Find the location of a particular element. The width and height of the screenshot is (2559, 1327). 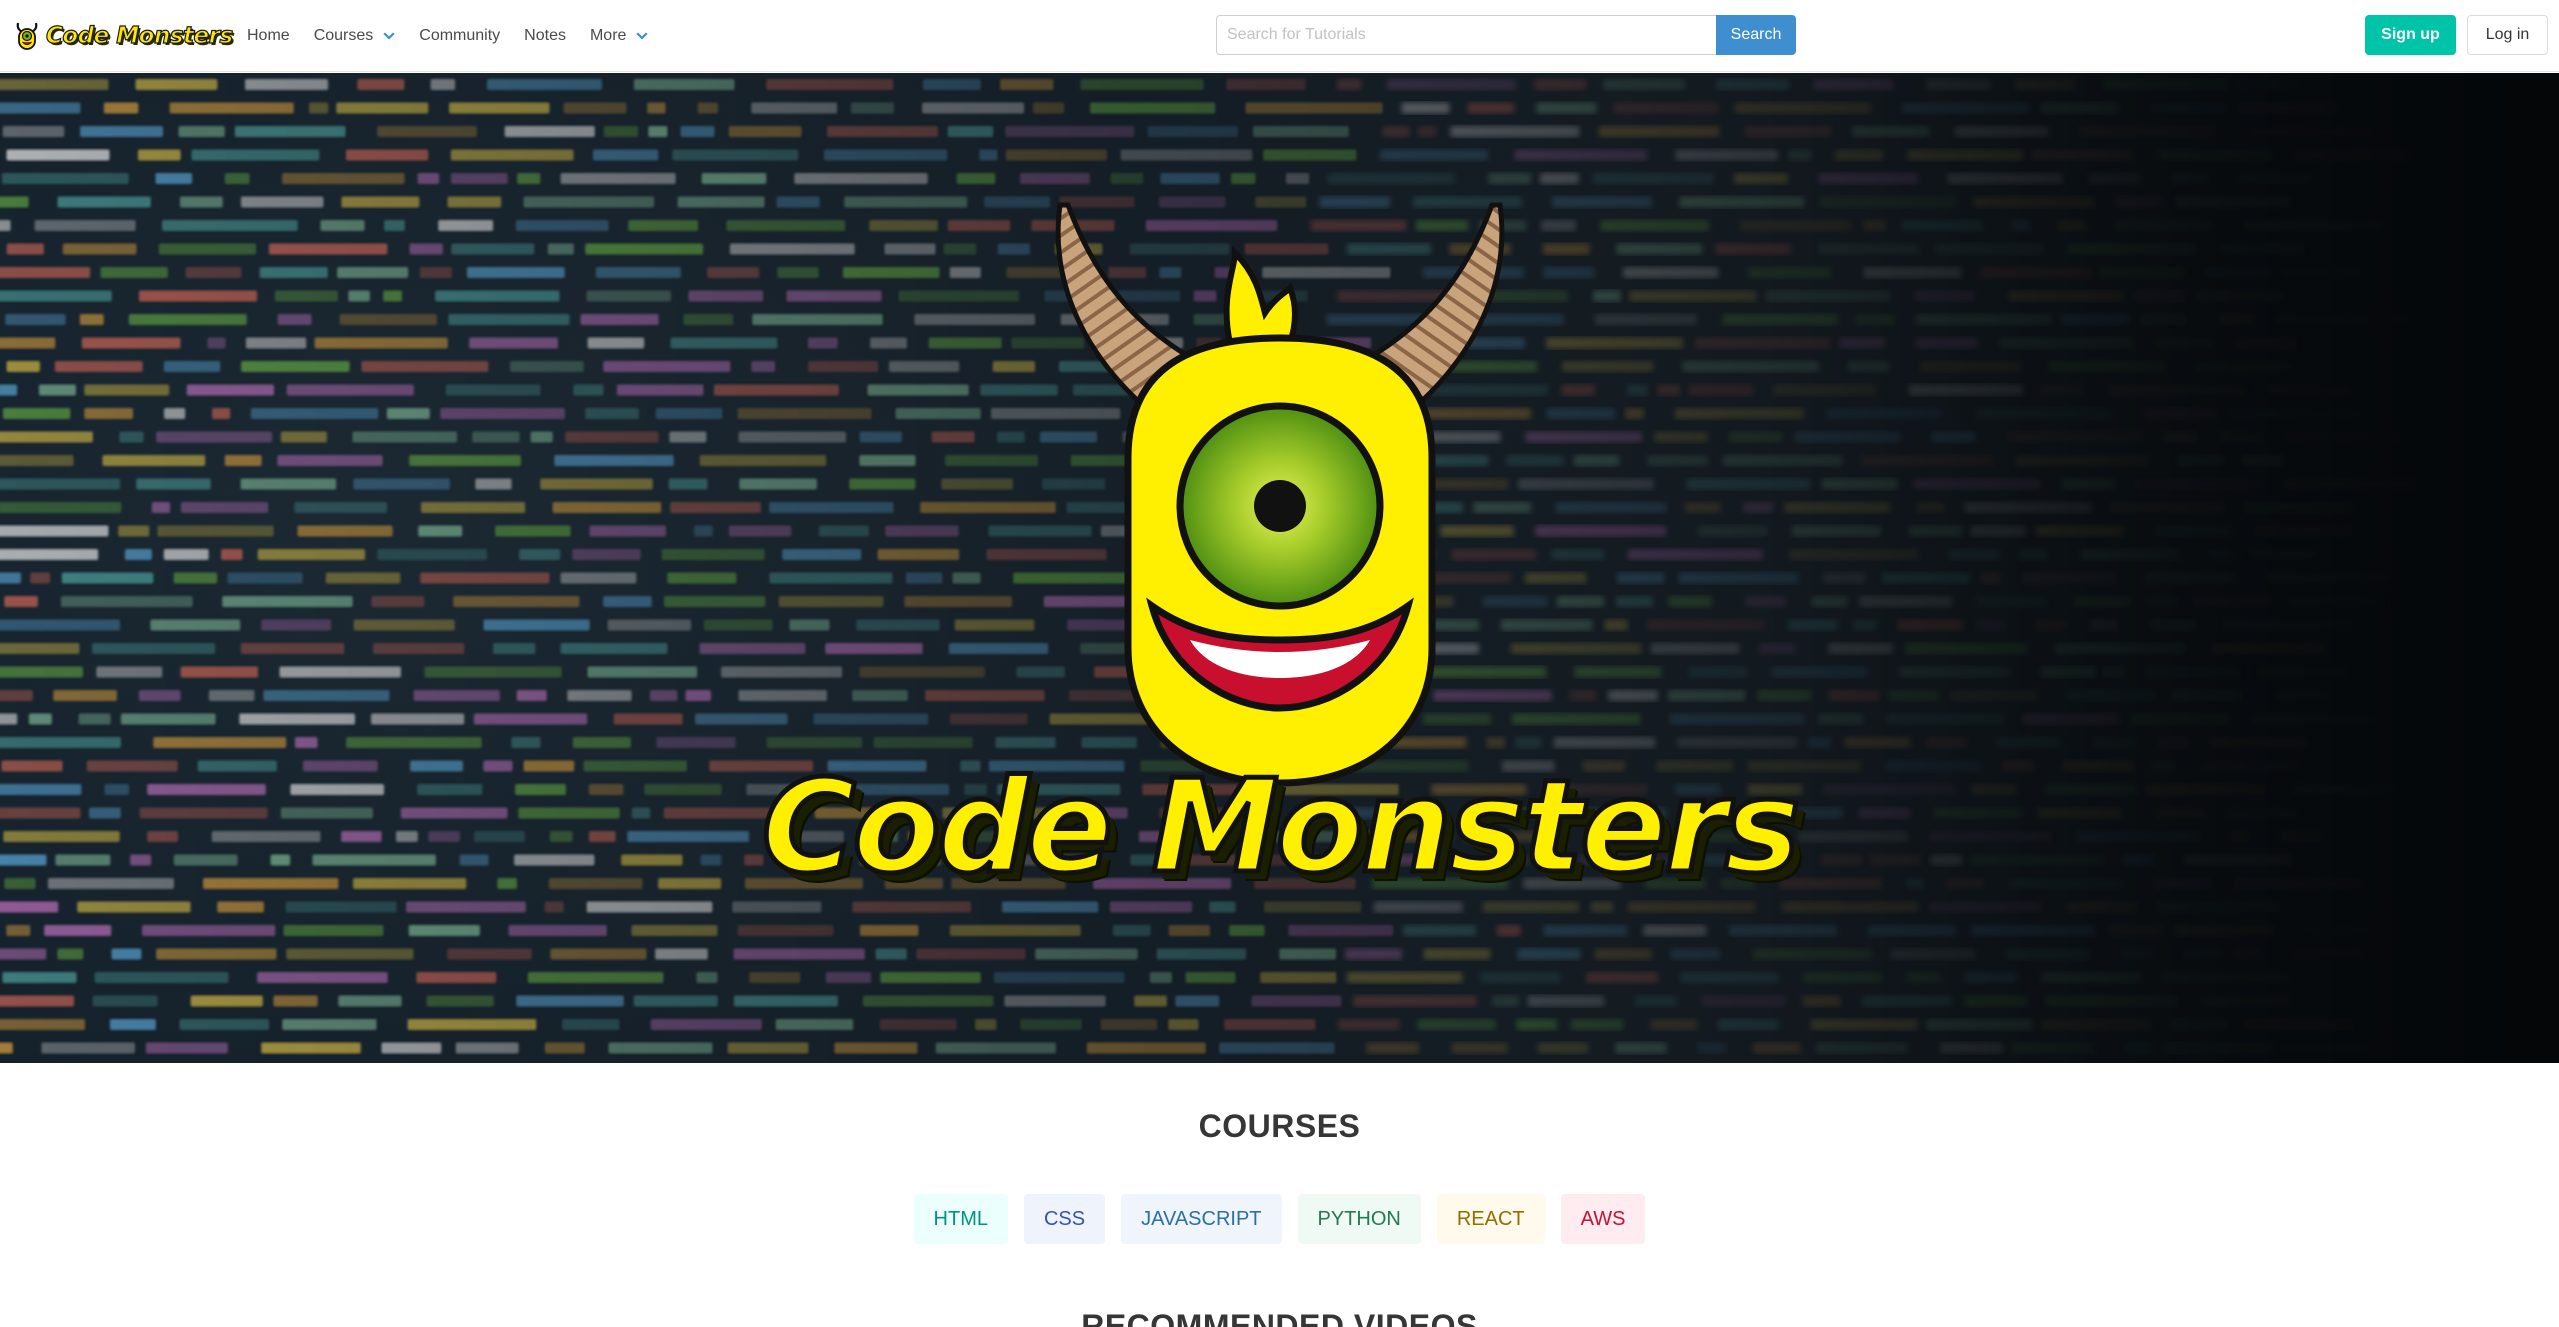

brand-logo: Code Monsters is located at coordinates (124, 36).